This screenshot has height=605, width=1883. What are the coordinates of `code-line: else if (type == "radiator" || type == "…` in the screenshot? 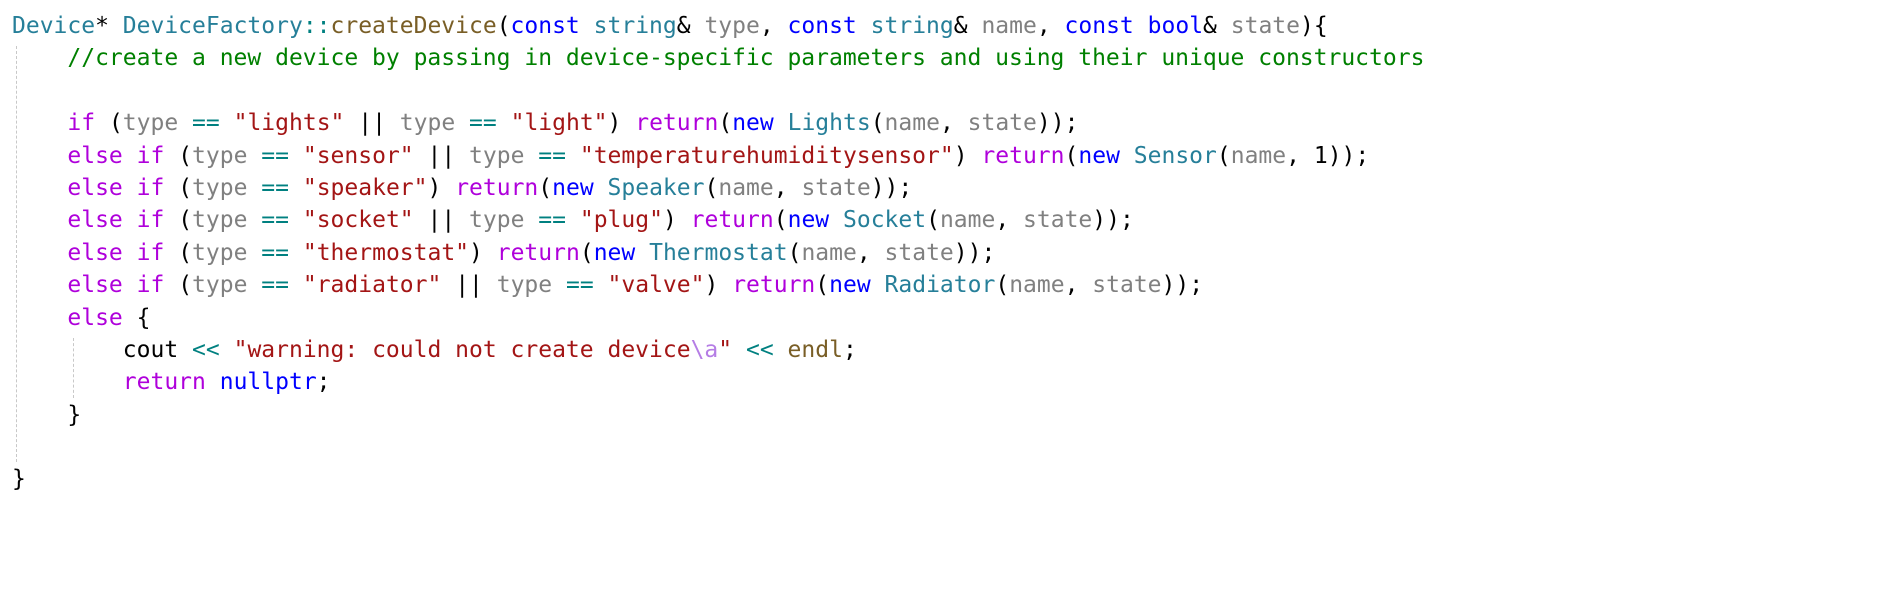 It's located at (718, 285).